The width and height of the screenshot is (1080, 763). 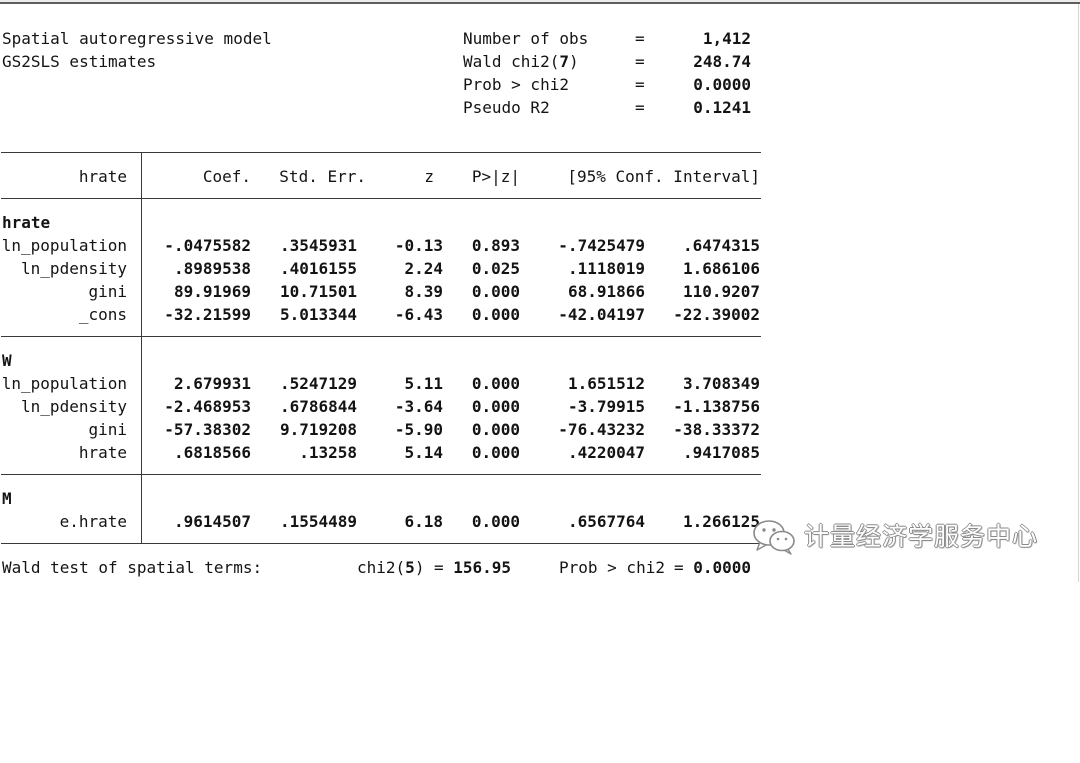 I want to click on coef-value: -2.468953, so click(x=207, y=406).